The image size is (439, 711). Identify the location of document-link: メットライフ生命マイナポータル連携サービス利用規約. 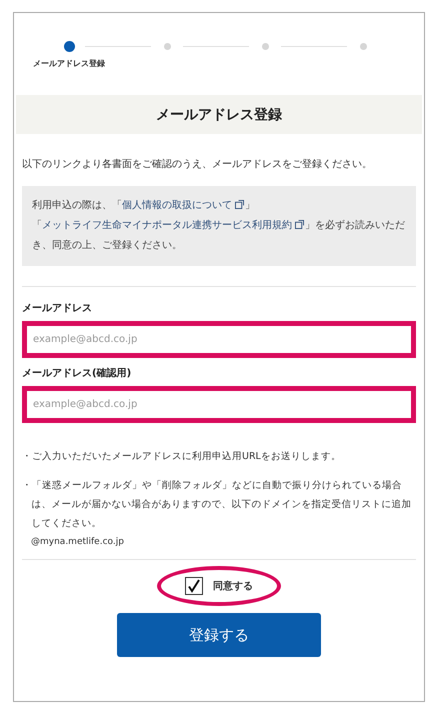
(173, 225).